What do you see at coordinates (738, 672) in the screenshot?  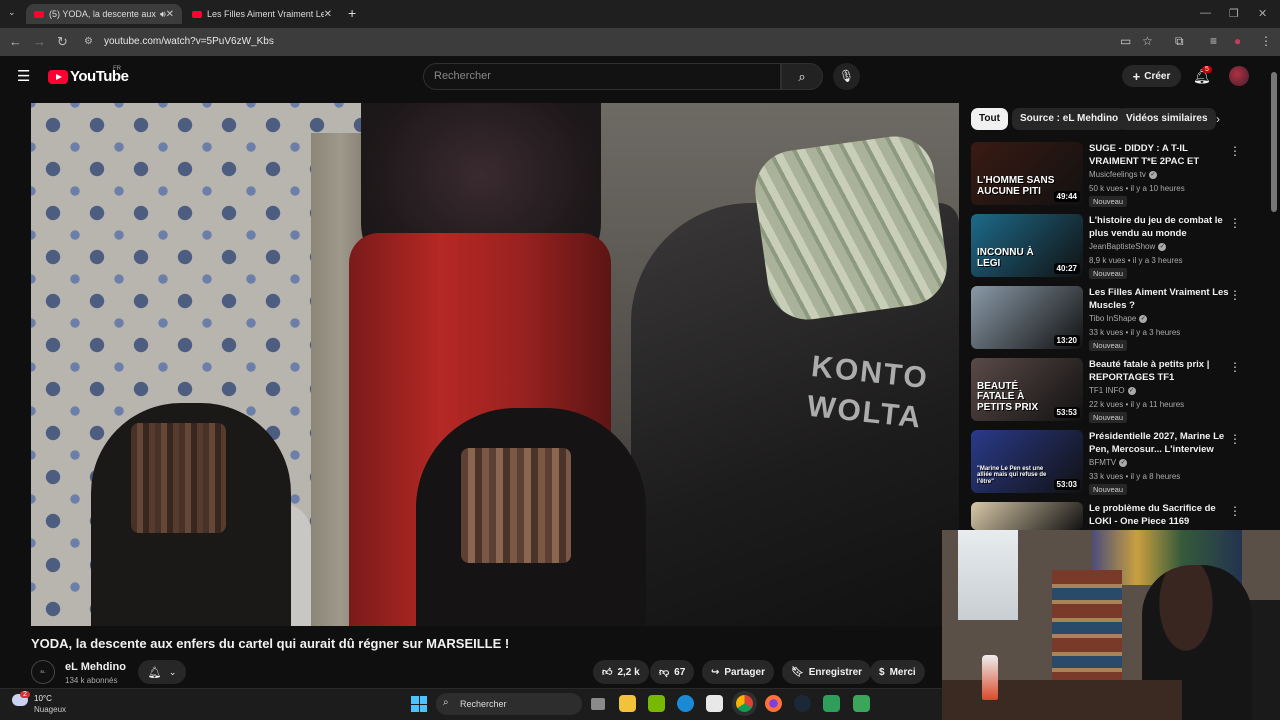 I see `share-button: ↪ Partager` at bounding box center [738, 672].